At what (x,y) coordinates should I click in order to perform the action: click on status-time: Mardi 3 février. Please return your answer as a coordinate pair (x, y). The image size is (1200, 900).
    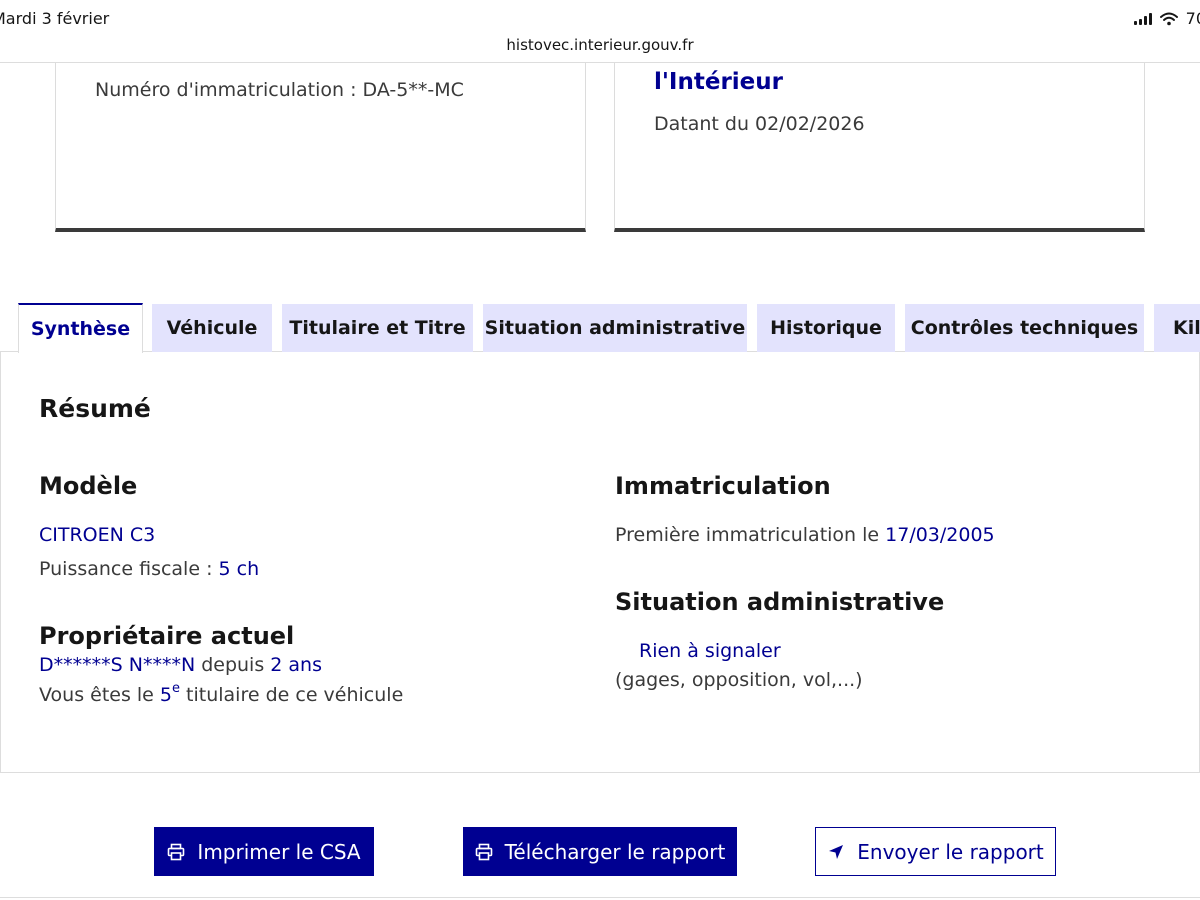
    Looking at the image, I should click on (55, 18).